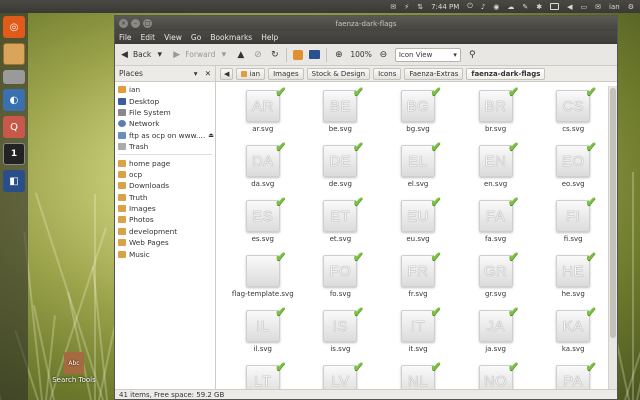 This screenshot has height=400, width=640. Describe the element at coordinates (406, 7) in the screenshot. I see `power-indicator-icon: ⚡` at that location.